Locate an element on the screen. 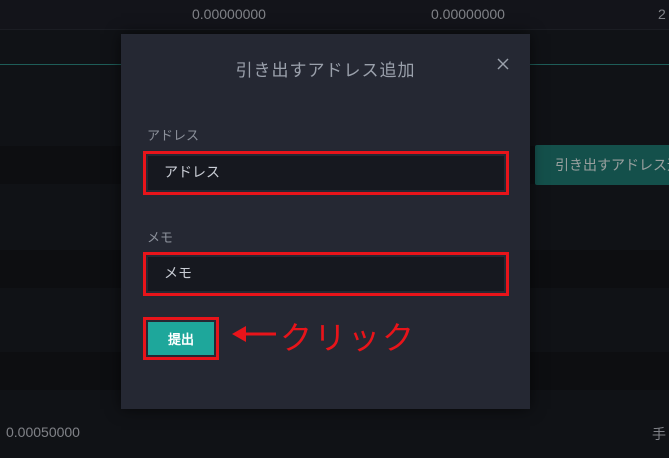 The width and height of the screenshot is (669, 458). submit-button: 提出 is located at coordinates (181, 338).